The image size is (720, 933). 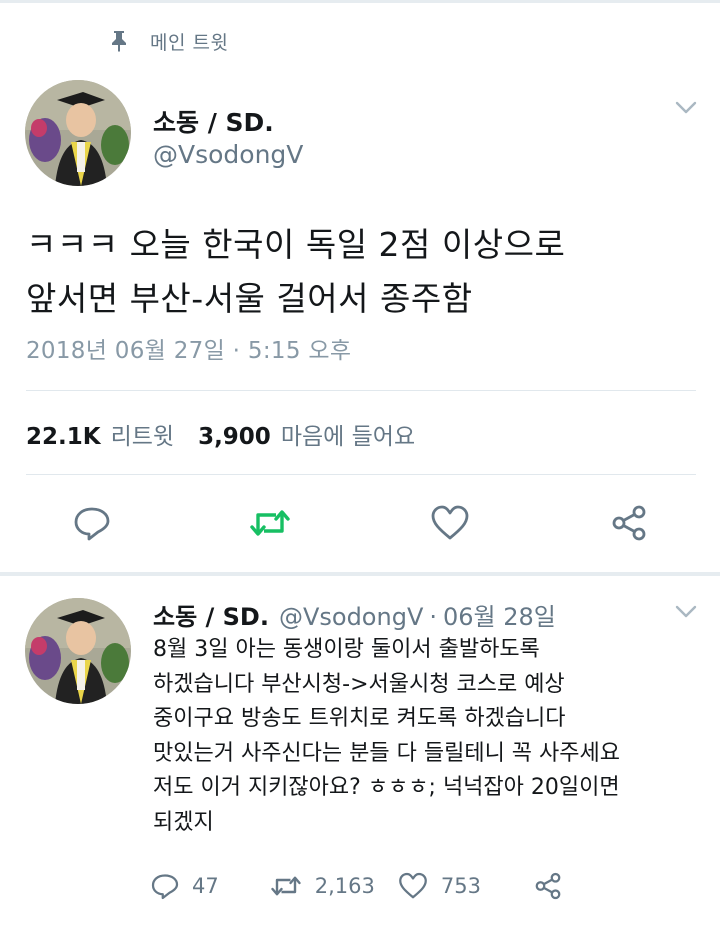 I want to click on reply-avatar, so click(x=78, y=651).